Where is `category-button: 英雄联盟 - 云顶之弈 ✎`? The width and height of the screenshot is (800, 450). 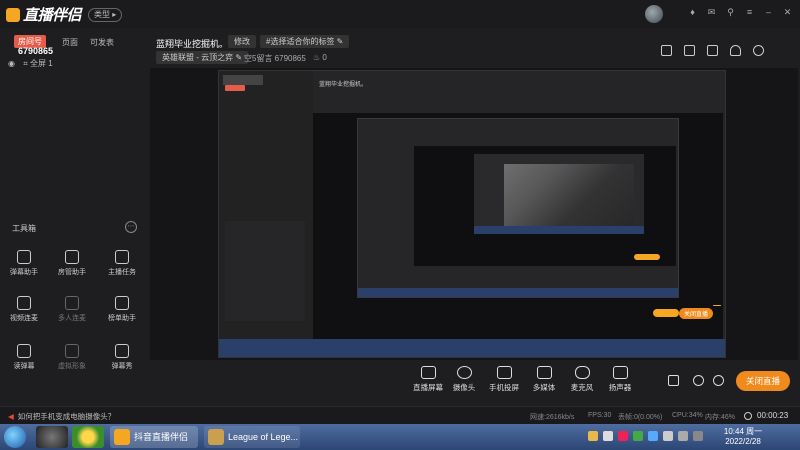
category-button: 英雄联盟 - 云顶之弈 ✎ is located at coordinates (202, 57).